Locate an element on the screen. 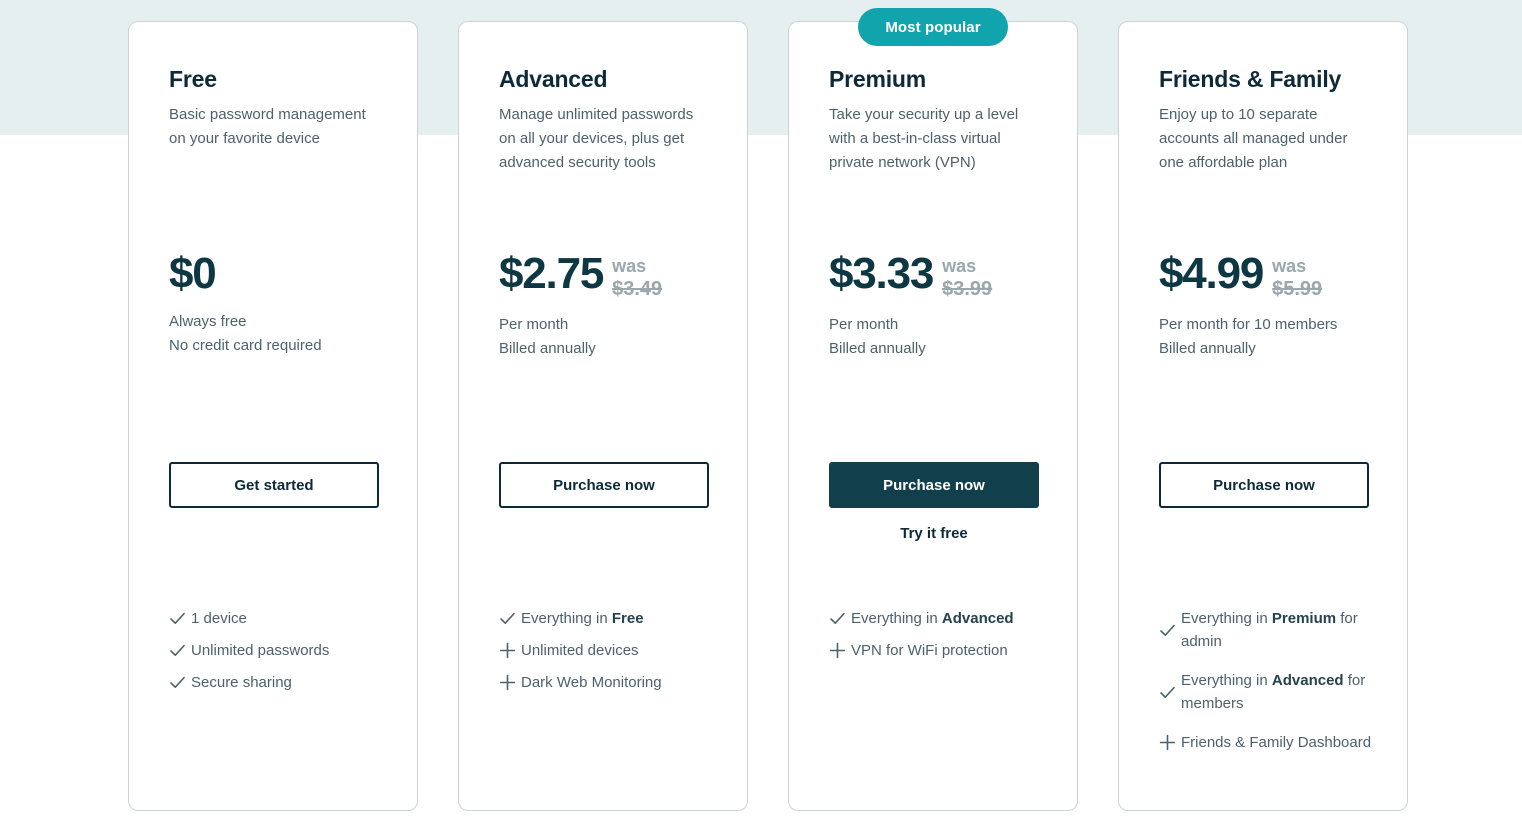  current-price: $0 is located at coordinates (193, 273).